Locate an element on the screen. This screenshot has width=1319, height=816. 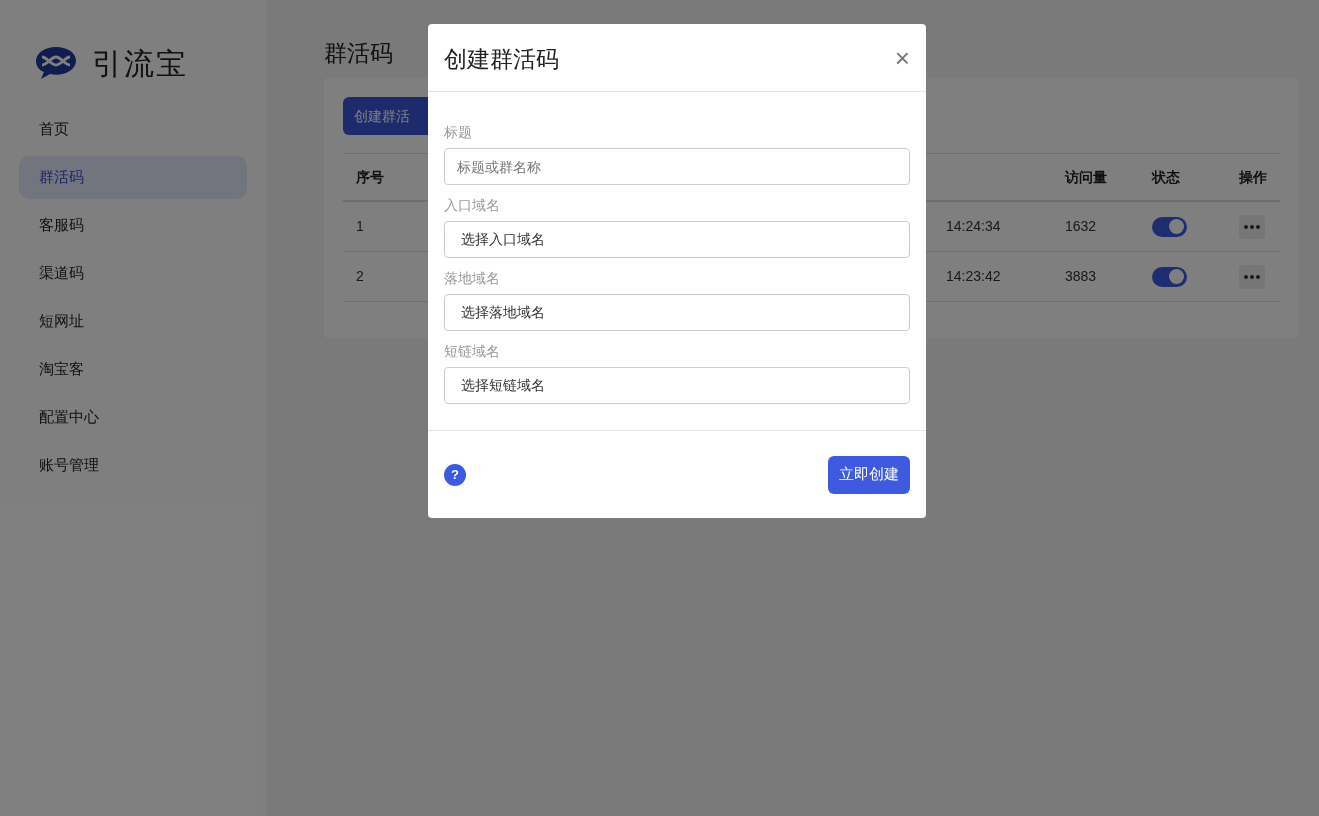
table-cell-text: 14:23:42 is located at coordinates (973, 276).